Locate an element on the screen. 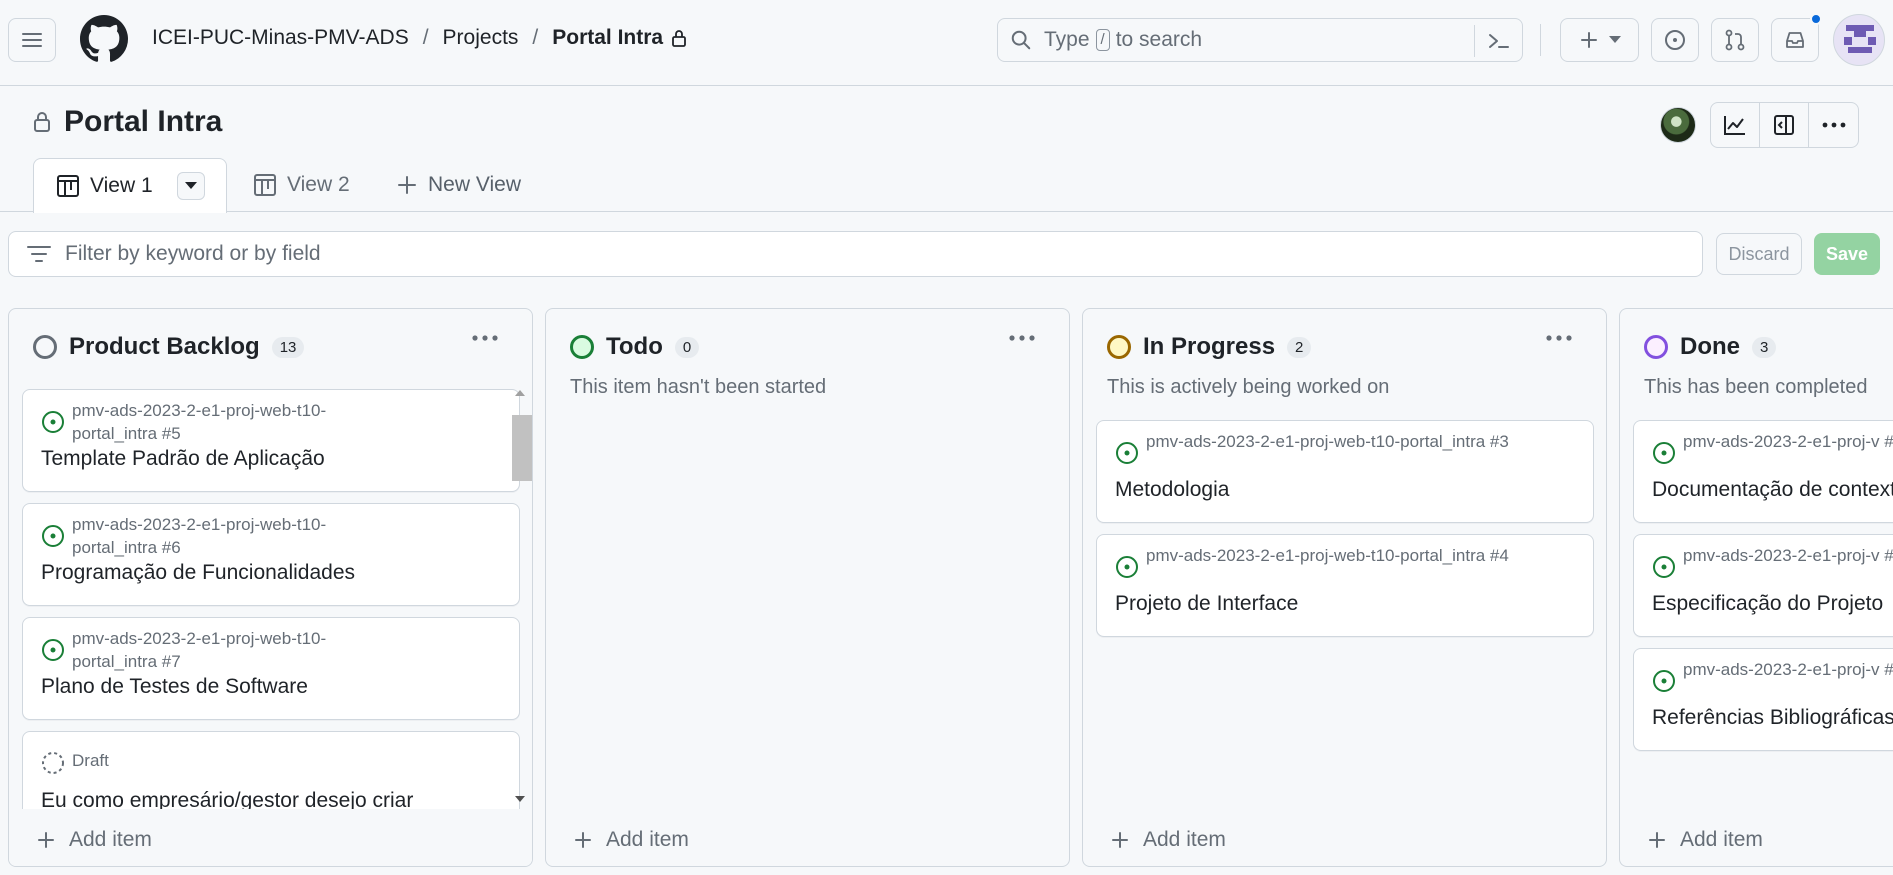 This screenshot has width=1893, height=875. column-header: Done 3 is located at coordinates (1710, 347).